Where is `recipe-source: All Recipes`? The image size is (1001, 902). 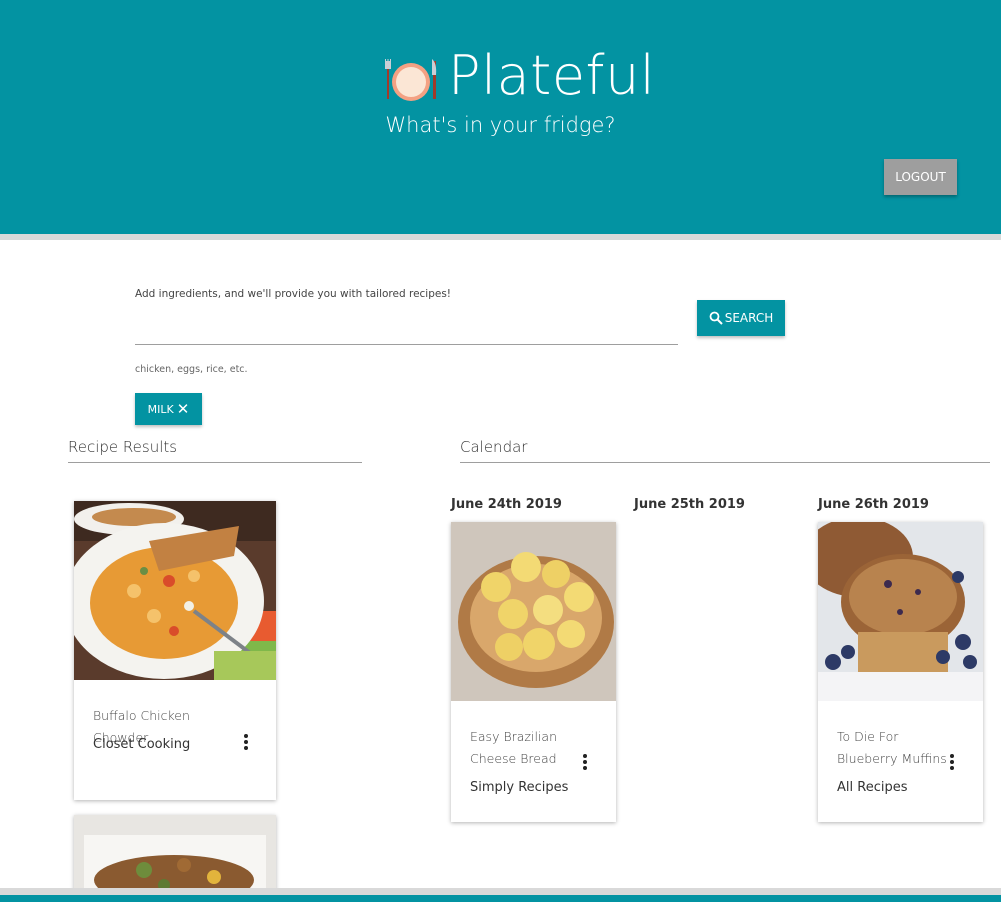
recipe-source: All Recipes is located at coordinates (872, 787).